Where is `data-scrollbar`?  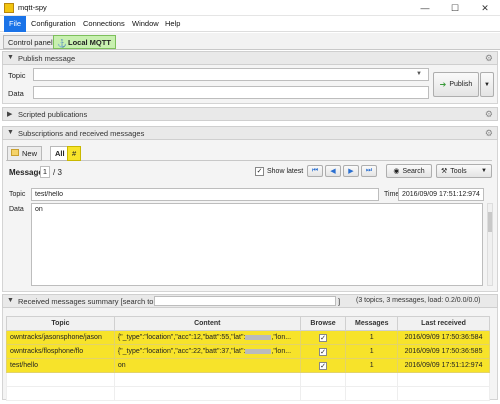 data-scrollbar is located at coordinates (490, 244).